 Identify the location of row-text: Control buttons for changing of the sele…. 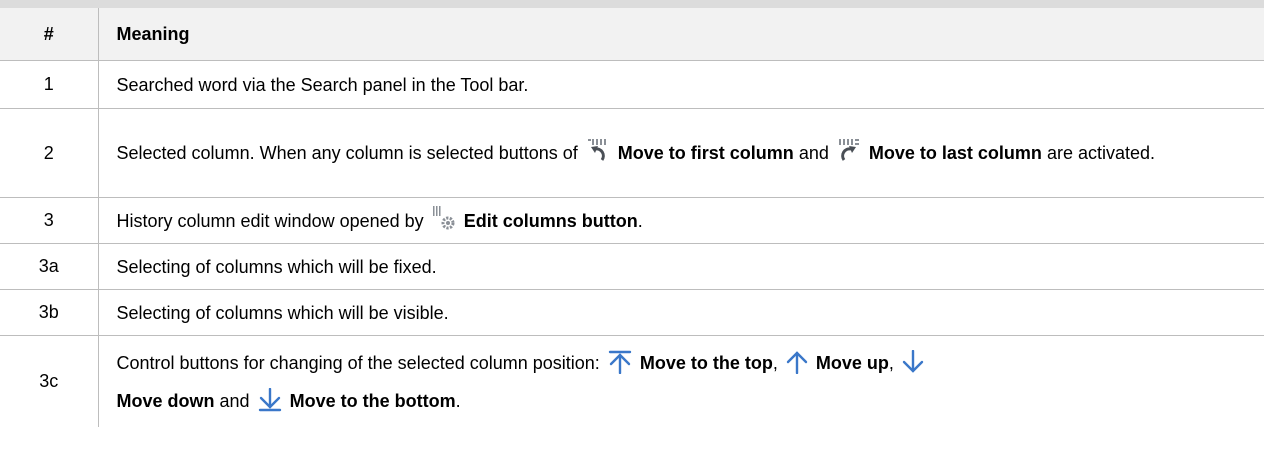
(358, 362).